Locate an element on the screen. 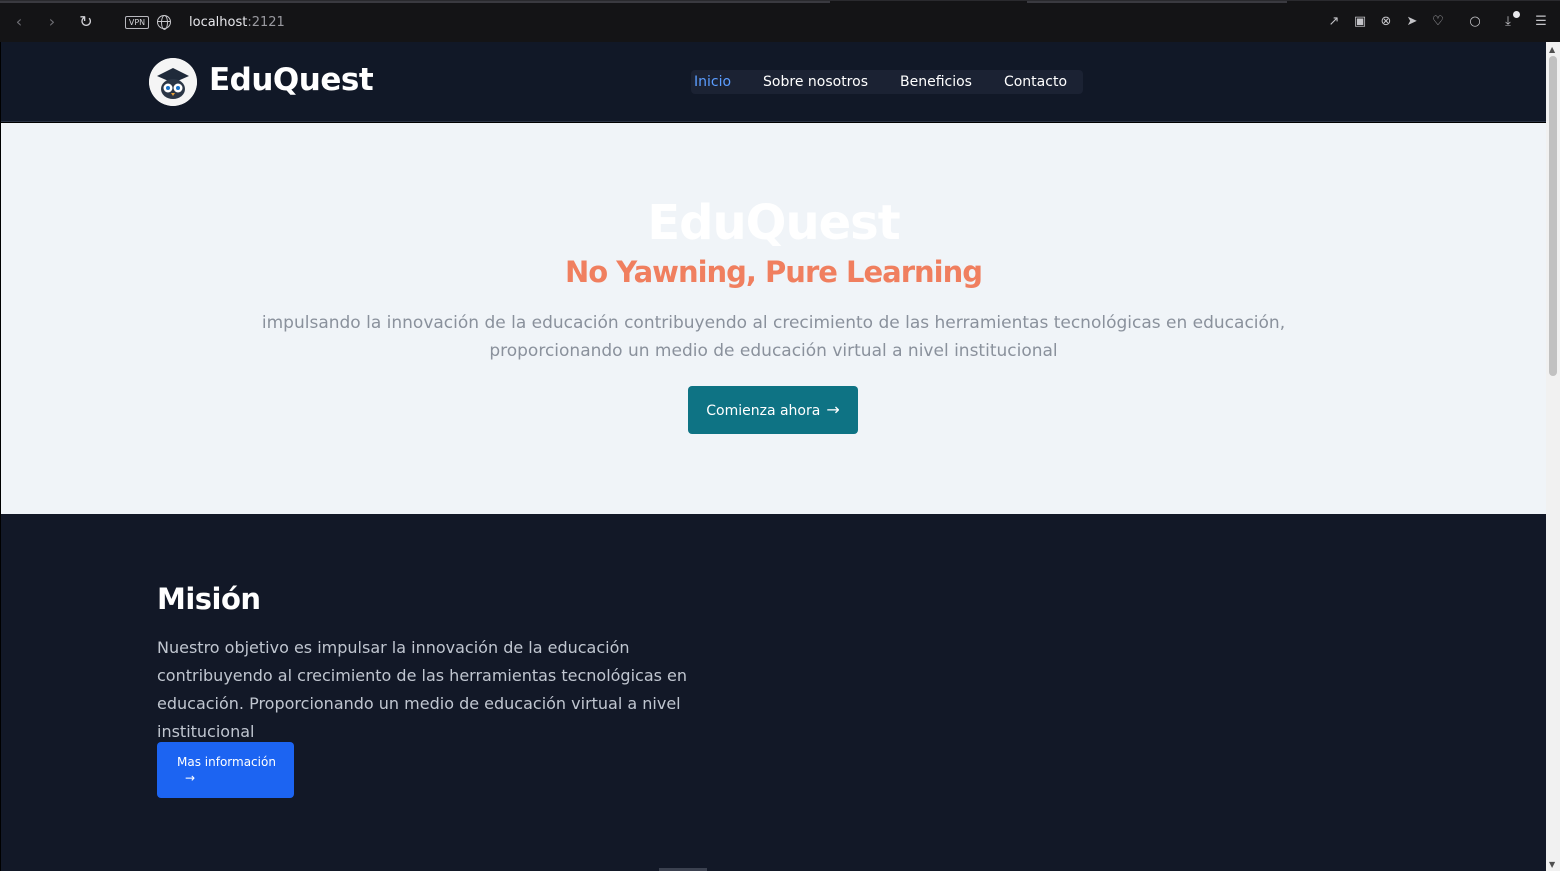 This screenshot has height=871, width=1560. hero-title: EduQuest is located at coordinates (773, 223).